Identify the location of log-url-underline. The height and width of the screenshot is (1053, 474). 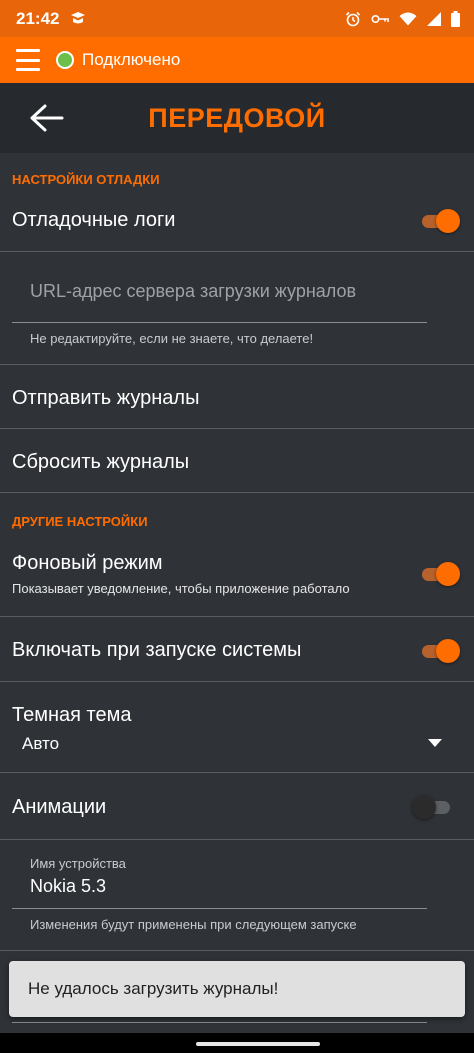
(219, 322).